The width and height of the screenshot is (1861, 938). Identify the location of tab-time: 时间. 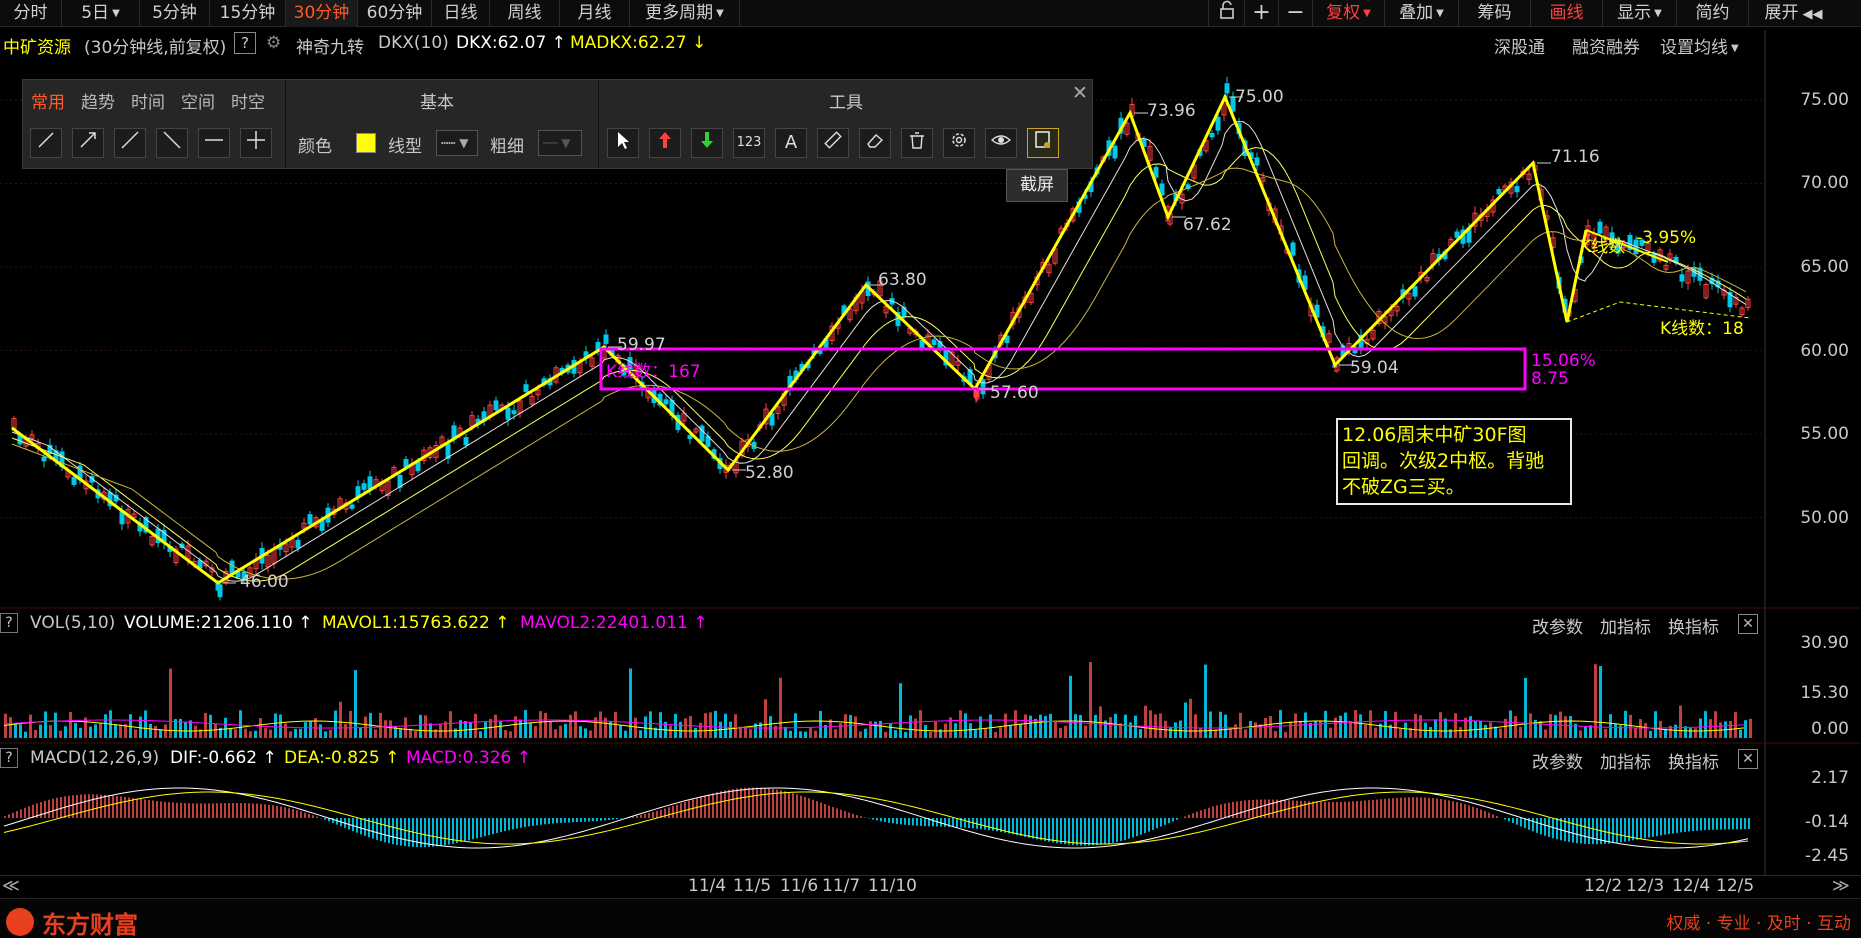
(148, 100).